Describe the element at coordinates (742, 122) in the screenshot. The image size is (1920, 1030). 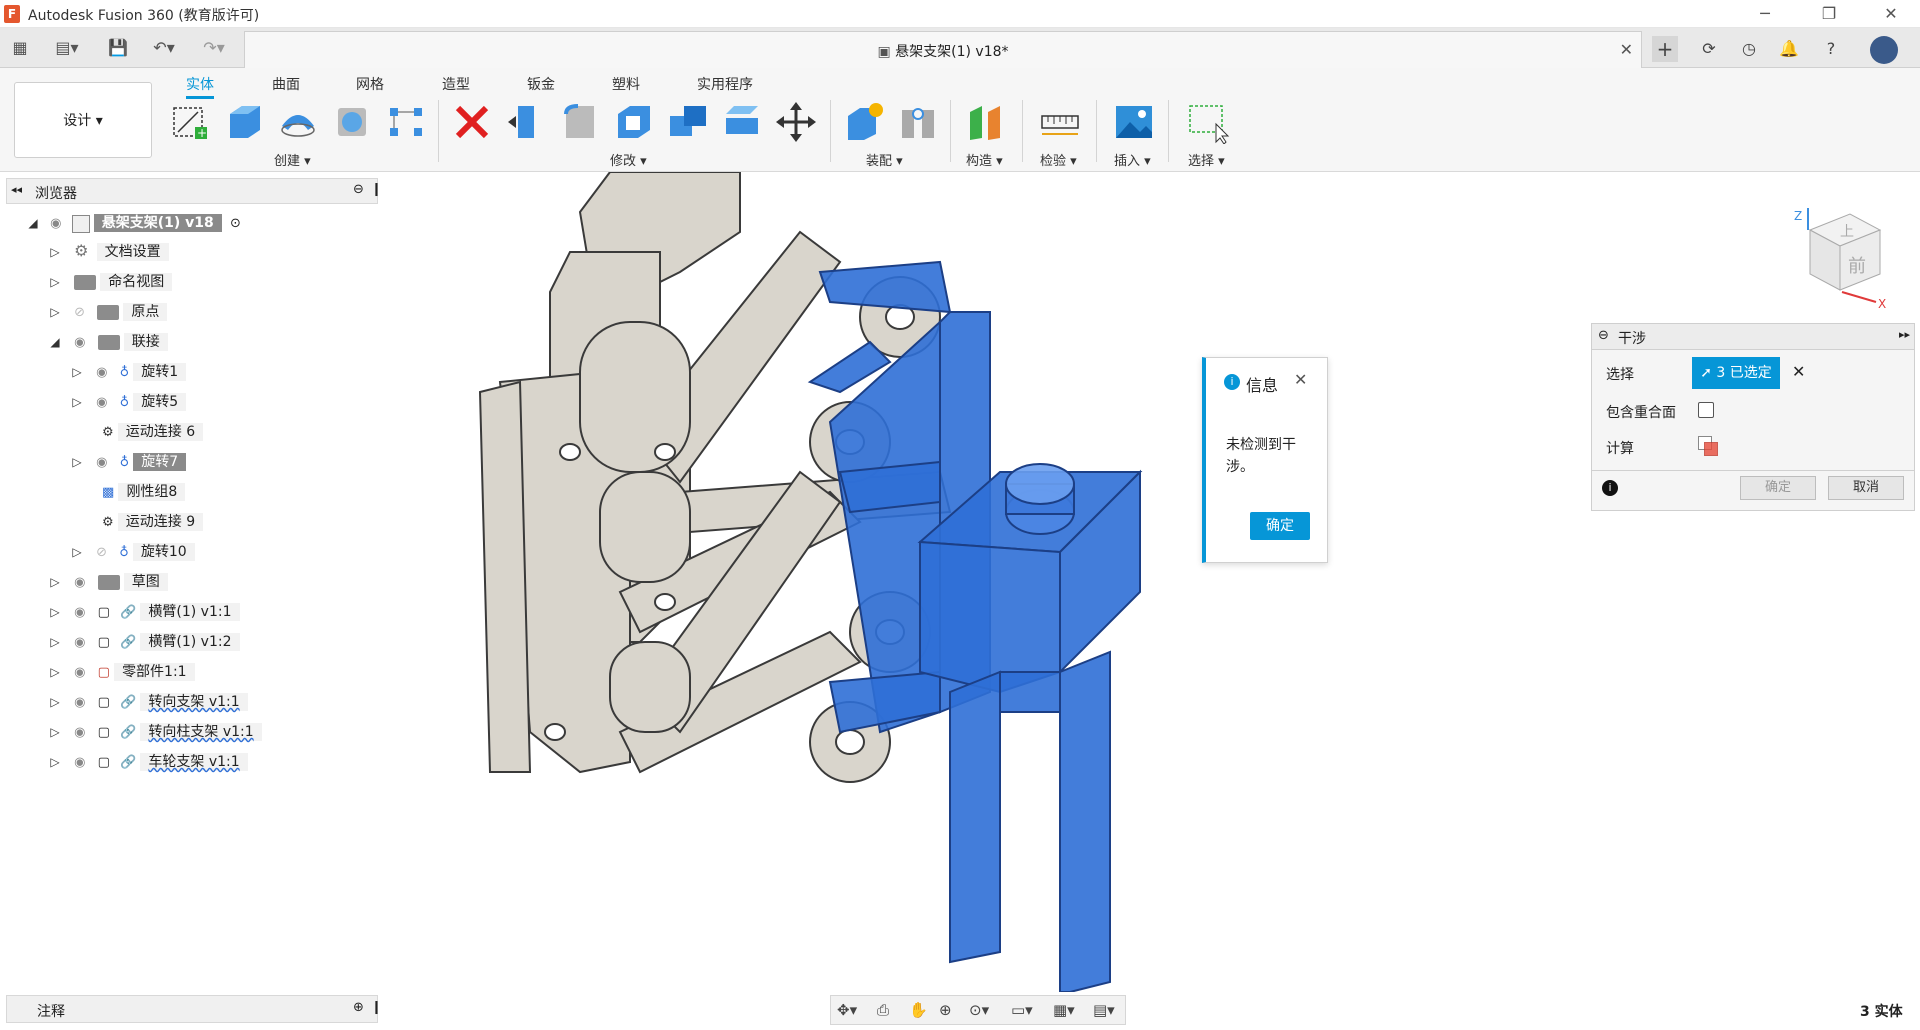
I see `replace-face-icon` at that location.